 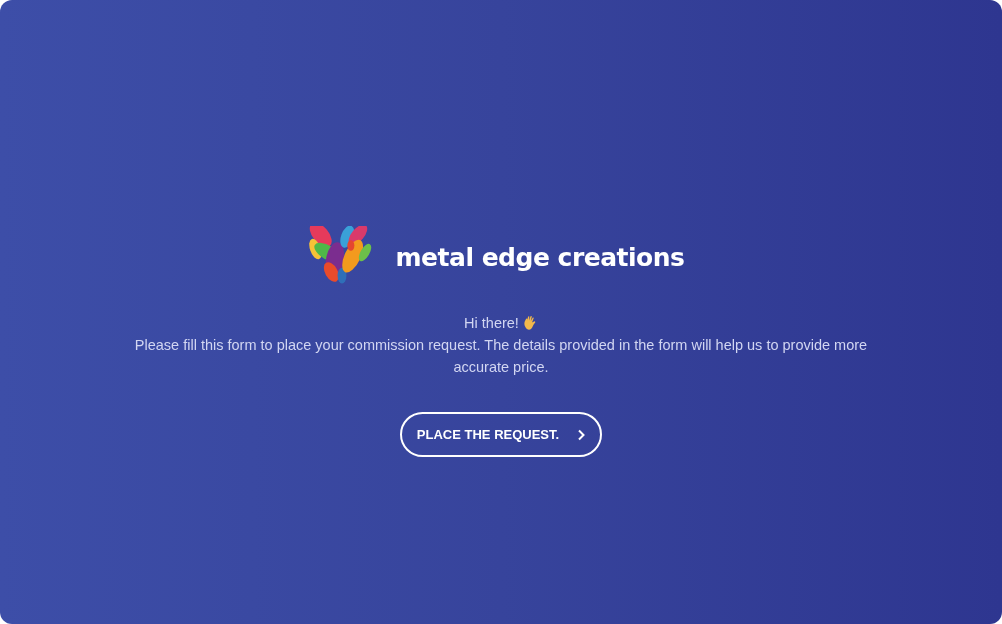 I want to click on chevron-right-icon, so click(x=581, y=434).